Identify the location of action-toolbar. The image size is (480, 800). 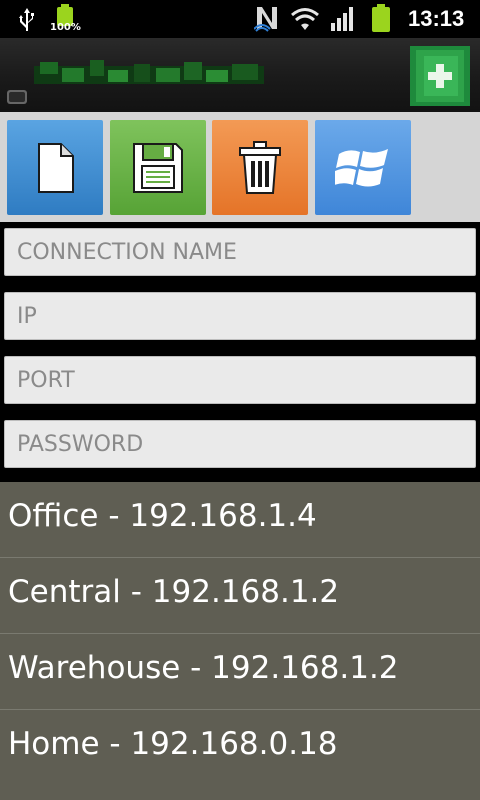
(240, 167).